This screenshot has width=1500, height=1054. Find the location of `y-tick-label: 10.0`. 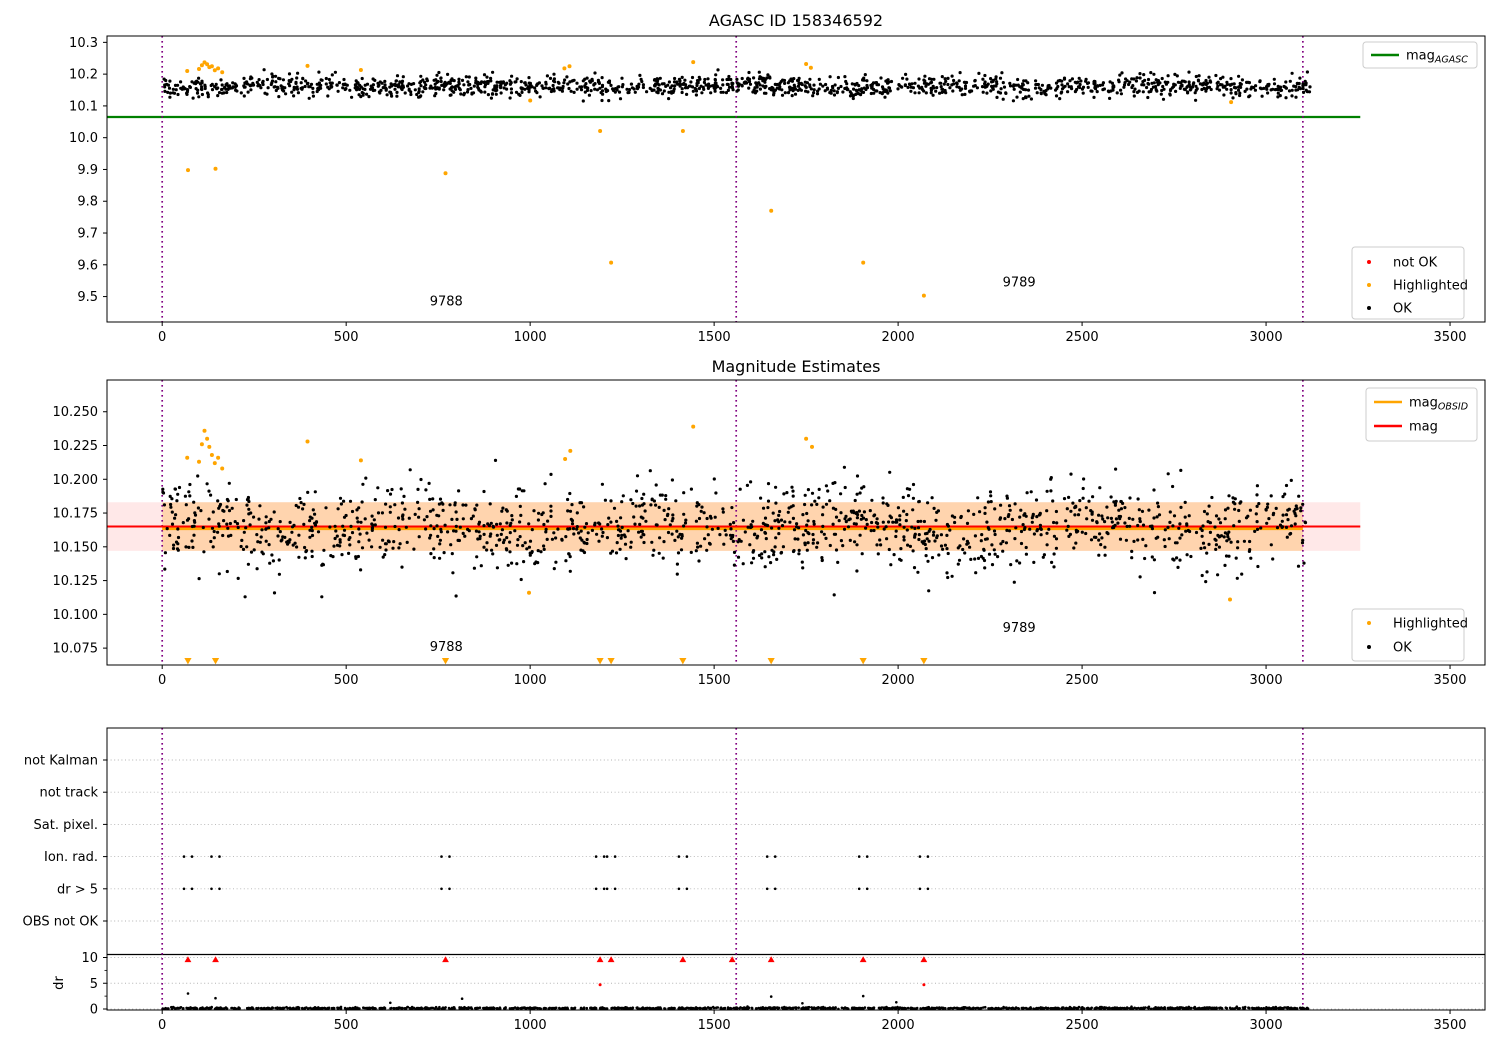

y-tick-label: 10.0 is located at coordinates (83, 138).